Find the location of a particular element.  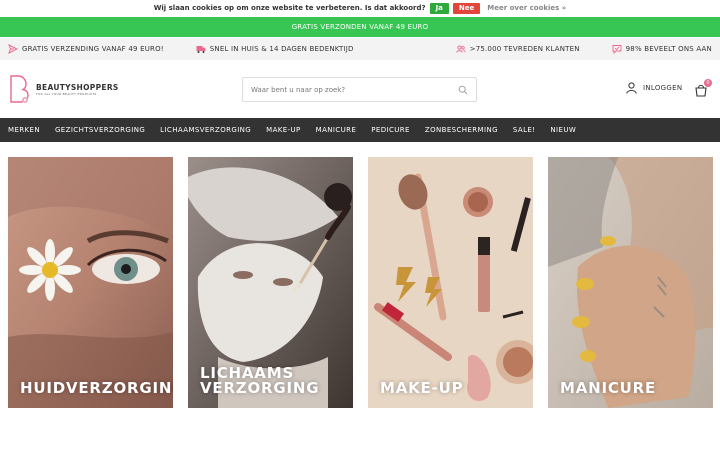

nav-item-zonbescherming: ZONBESCHERMING is located at coordinates (461, 130).